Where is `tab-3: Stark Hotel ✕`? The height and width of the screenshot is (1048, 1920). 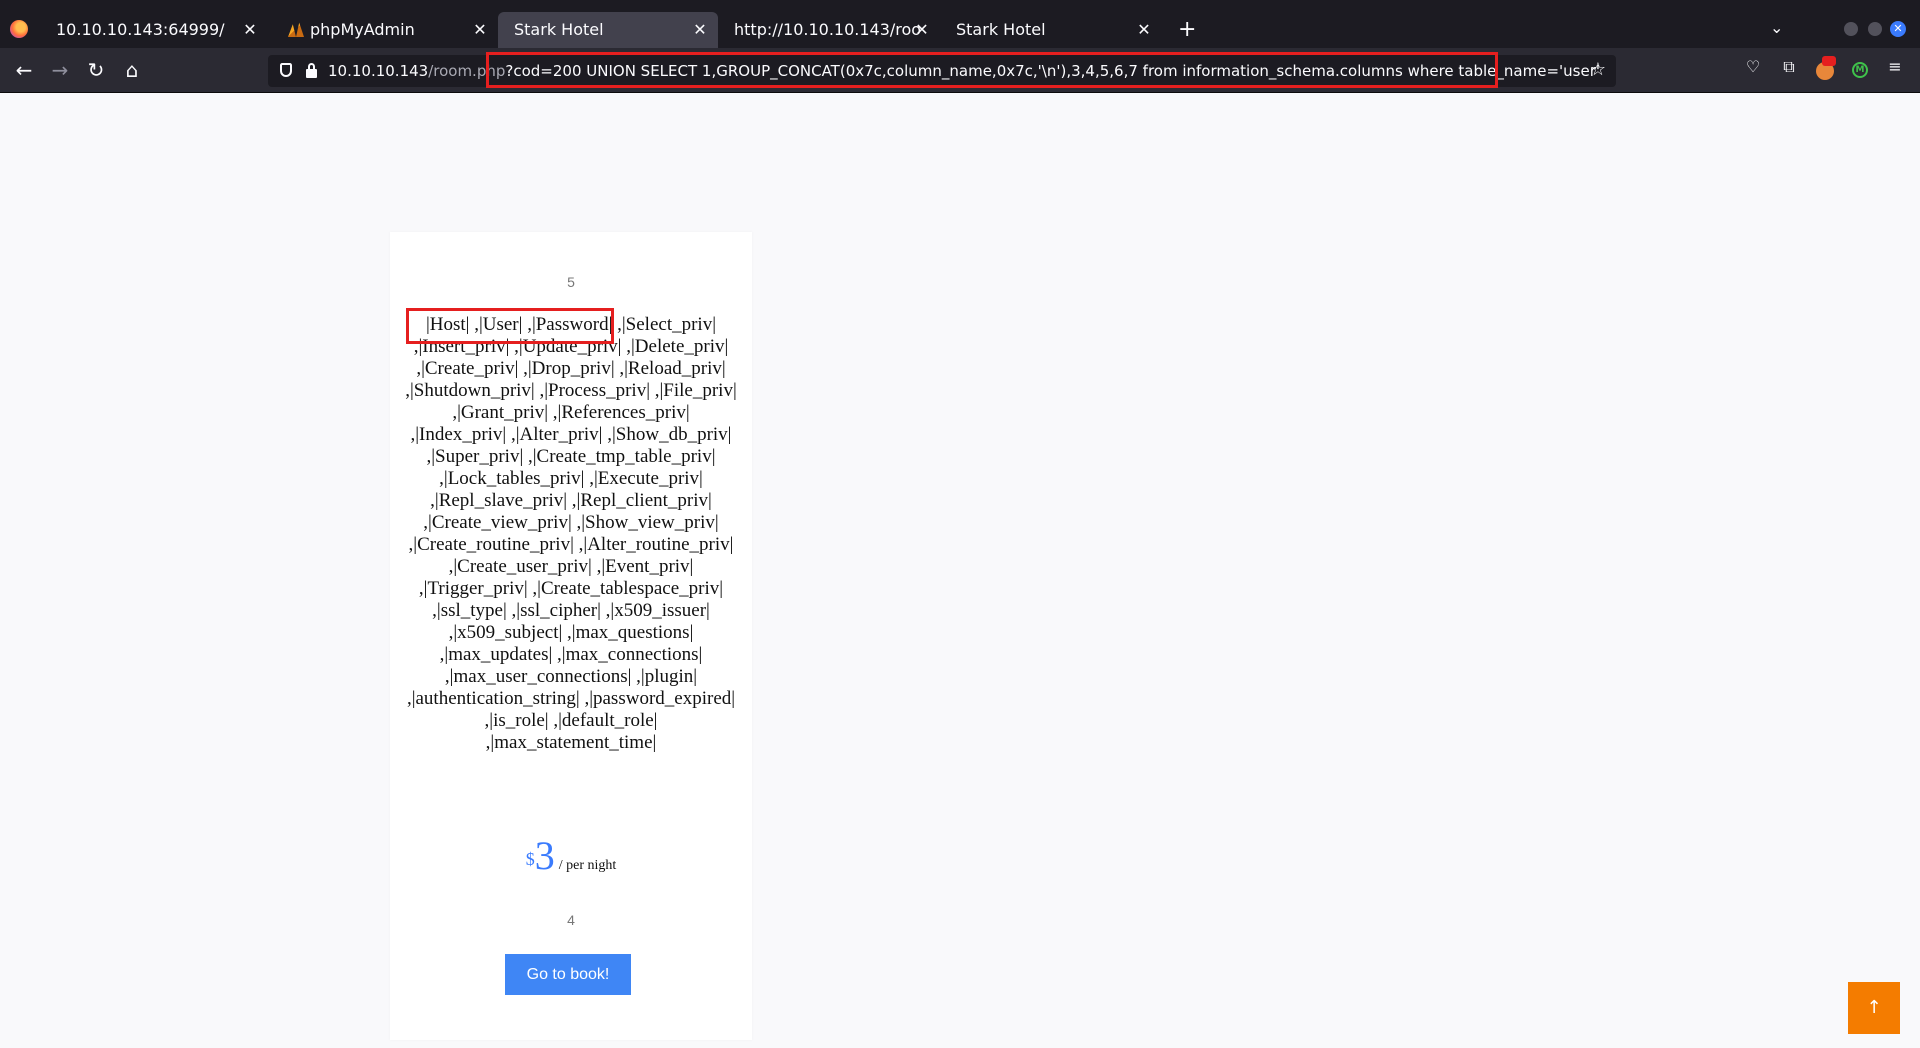 tab-3: Stark Hotel ✕ is located at coordinates (608, 30).